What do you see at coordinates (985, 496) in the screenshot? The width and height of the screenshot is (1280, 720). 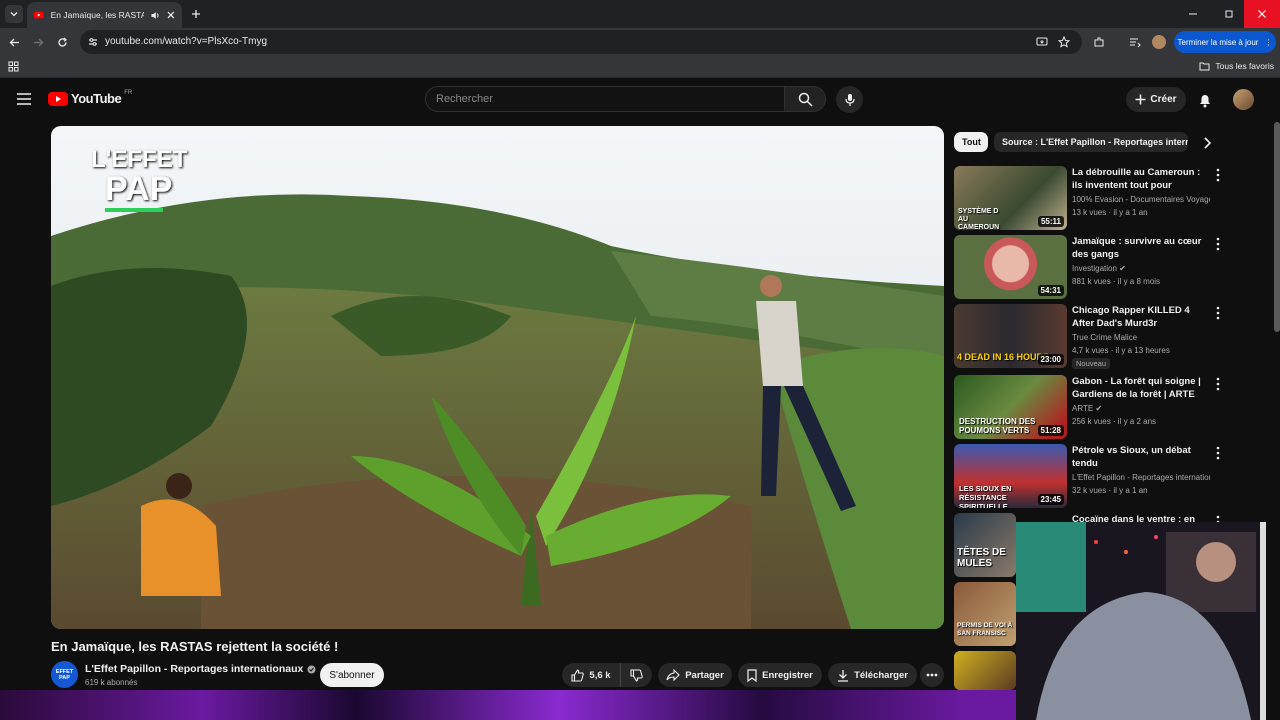 I see `thumbnail-caption: LES SIOUX EN RÉSISTANCE SPIRITUELLE` at bounding box center [985, 496].